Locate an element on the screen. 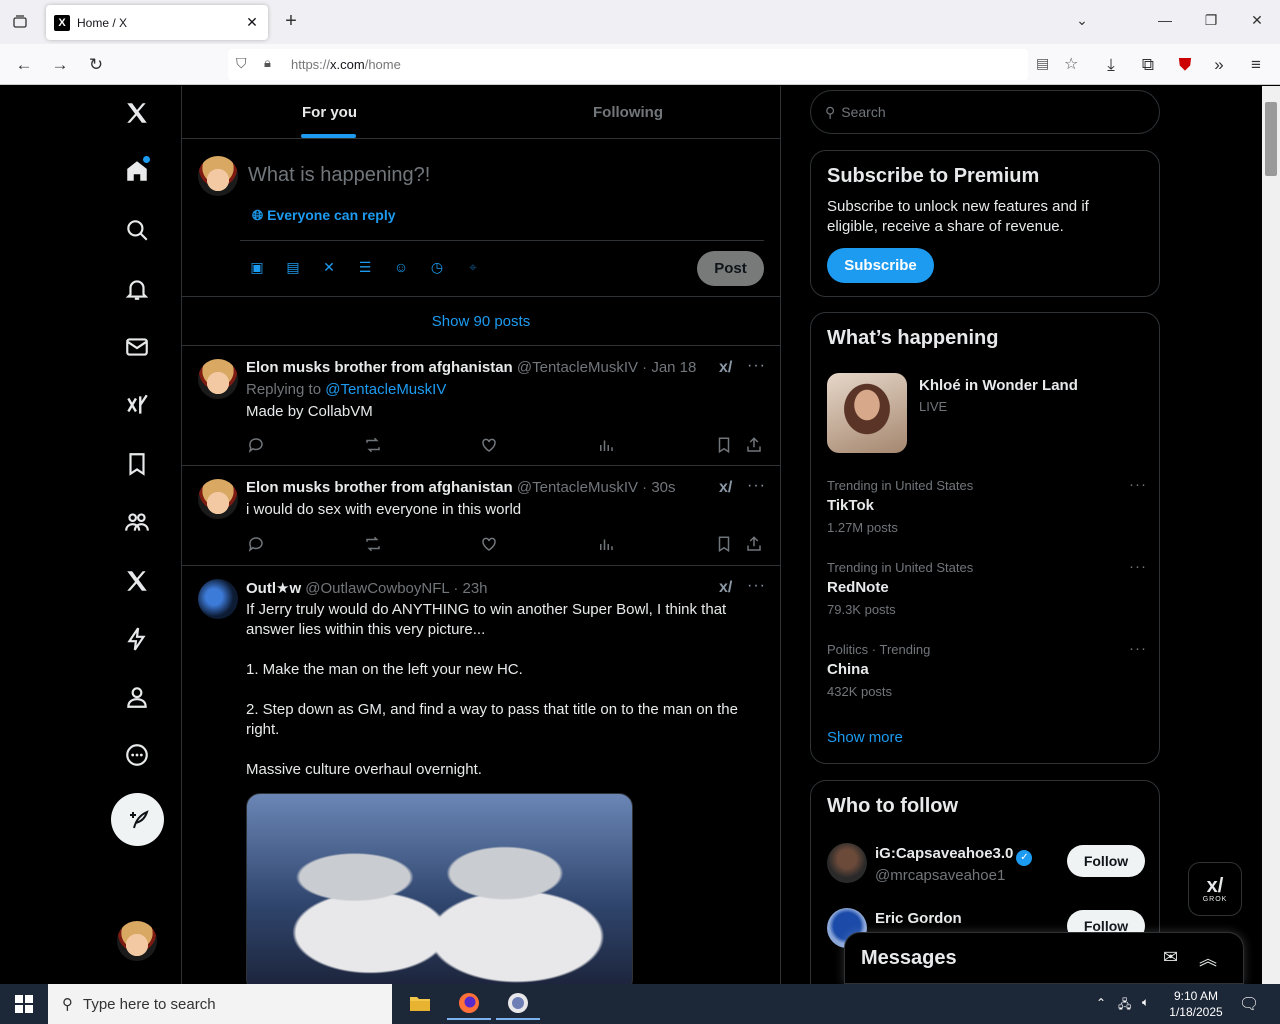 This screenshot has width=1280, height=1024. lock-icon: 🔒︎ is located at coordinates (267, 63).